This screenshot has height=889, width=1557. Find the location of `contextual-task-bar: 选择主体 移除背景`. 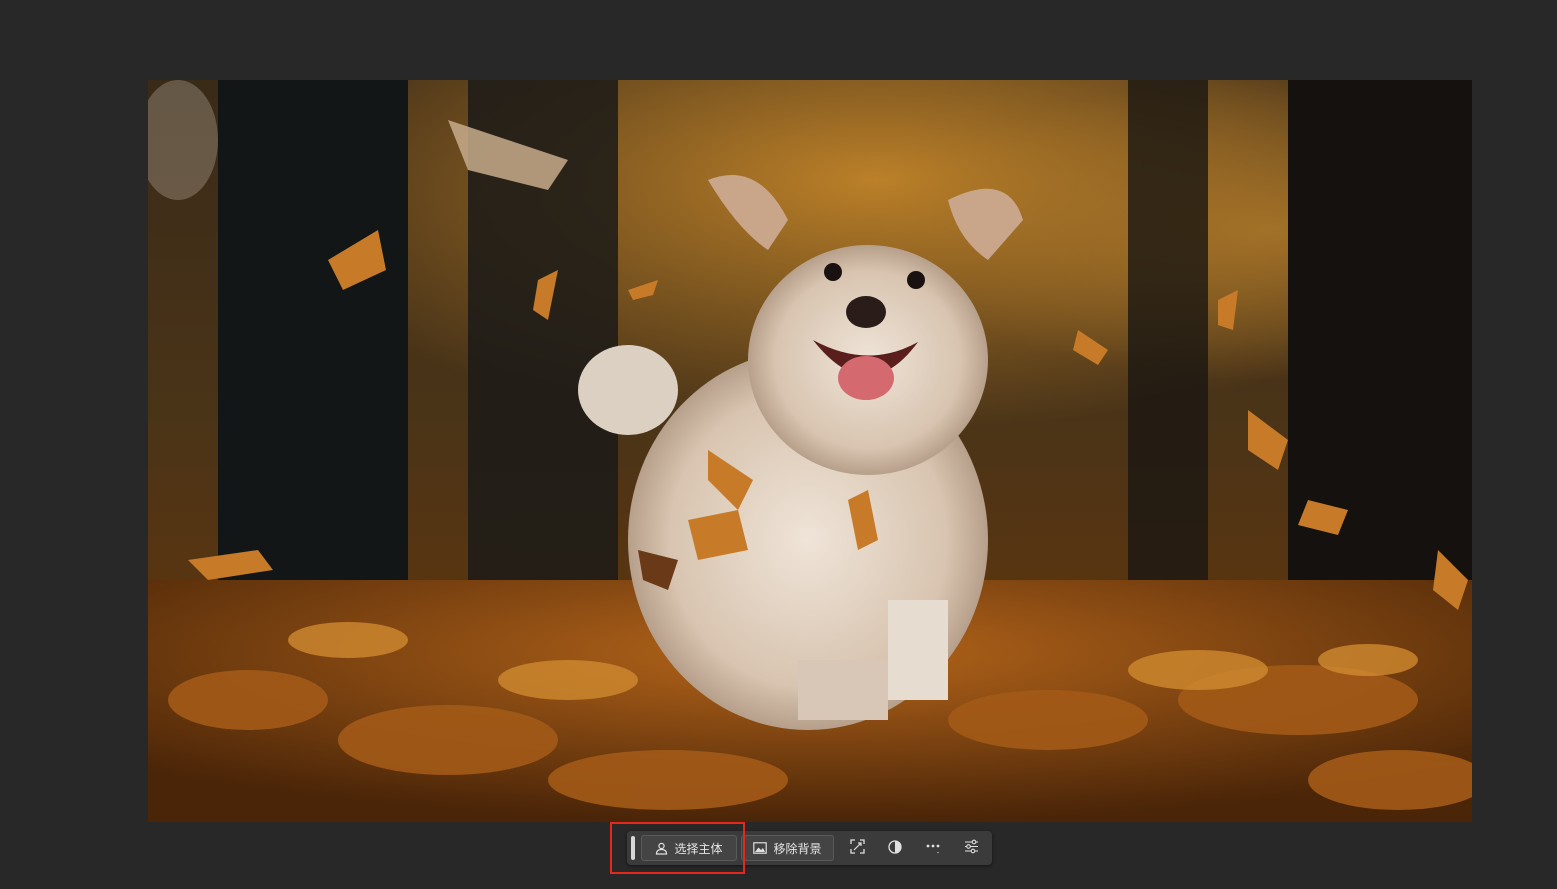

contextual-task-bar: 选择主体 移除背景 is located at coordinates (809, 848).